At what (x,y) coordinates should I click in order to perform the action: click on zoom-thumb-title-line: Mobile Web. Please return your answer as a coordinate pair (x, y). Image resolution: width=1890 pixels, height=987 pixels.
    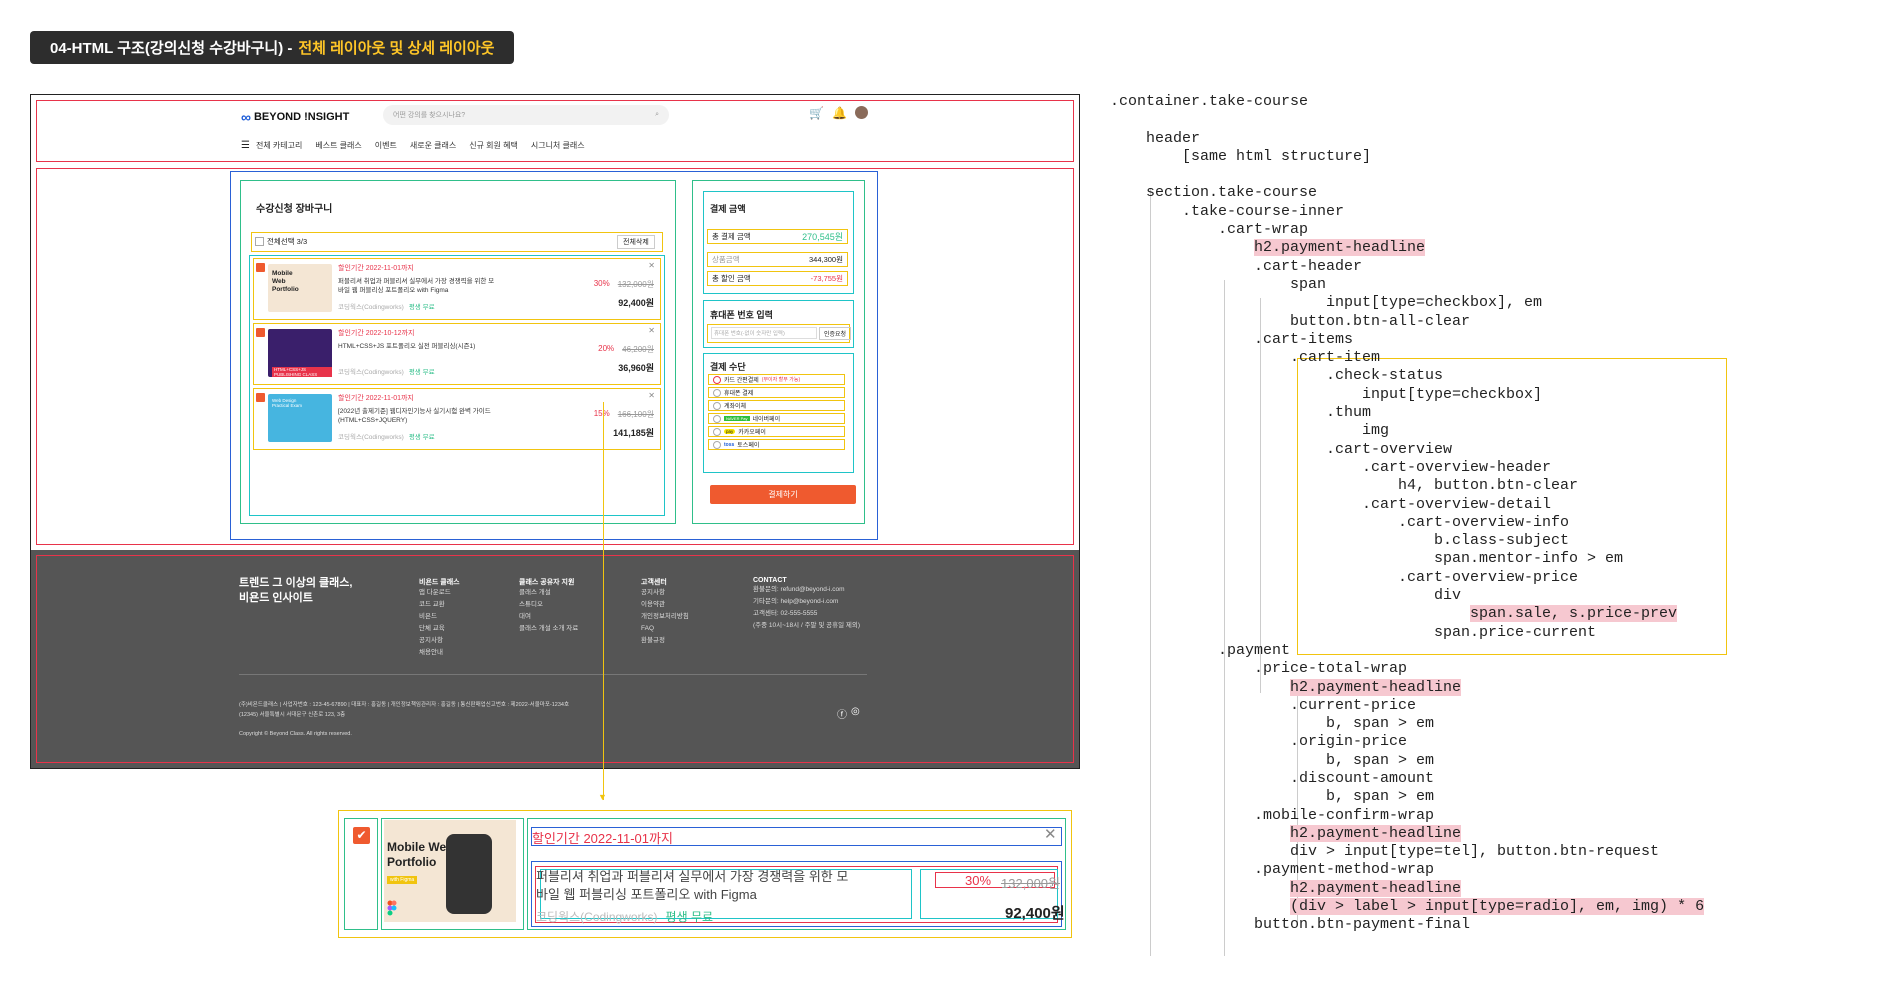
    Looking at the image, I should click on (420, 847).